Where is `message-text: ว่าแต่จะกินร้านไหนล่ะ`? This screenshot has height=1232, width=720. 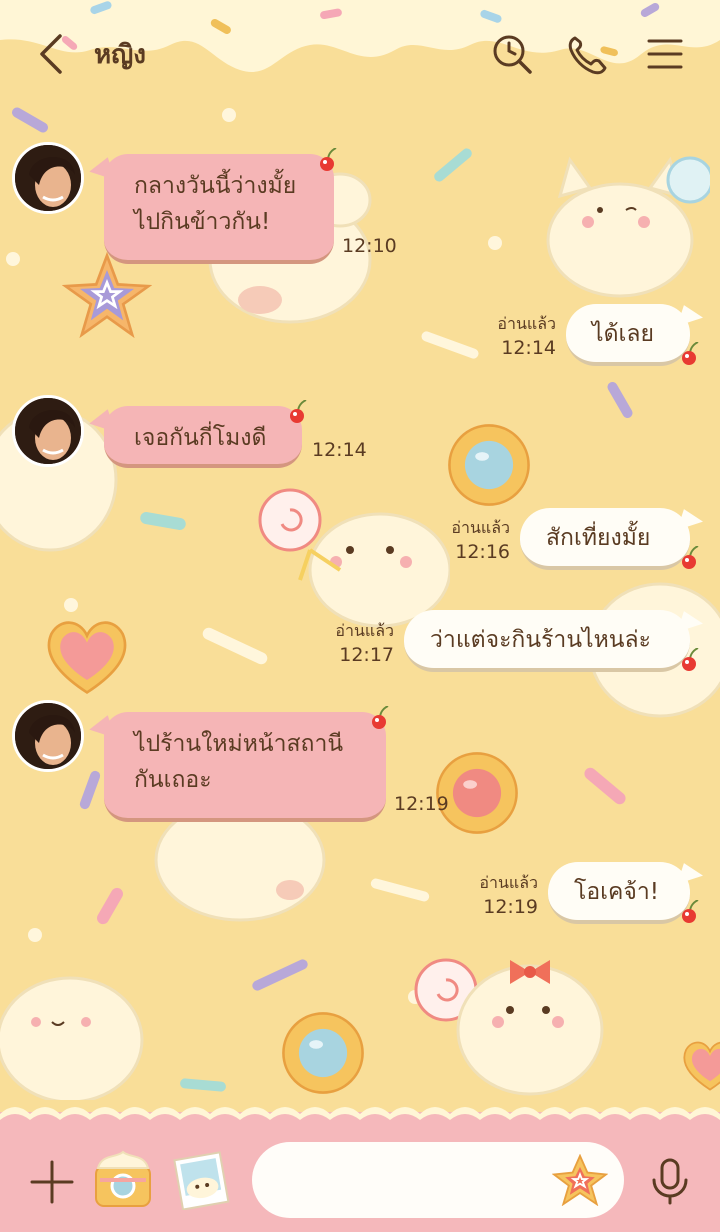
message-text: ว่าแต่จะกินร้านไหนล่ะ is located at coordinates (540, 640).